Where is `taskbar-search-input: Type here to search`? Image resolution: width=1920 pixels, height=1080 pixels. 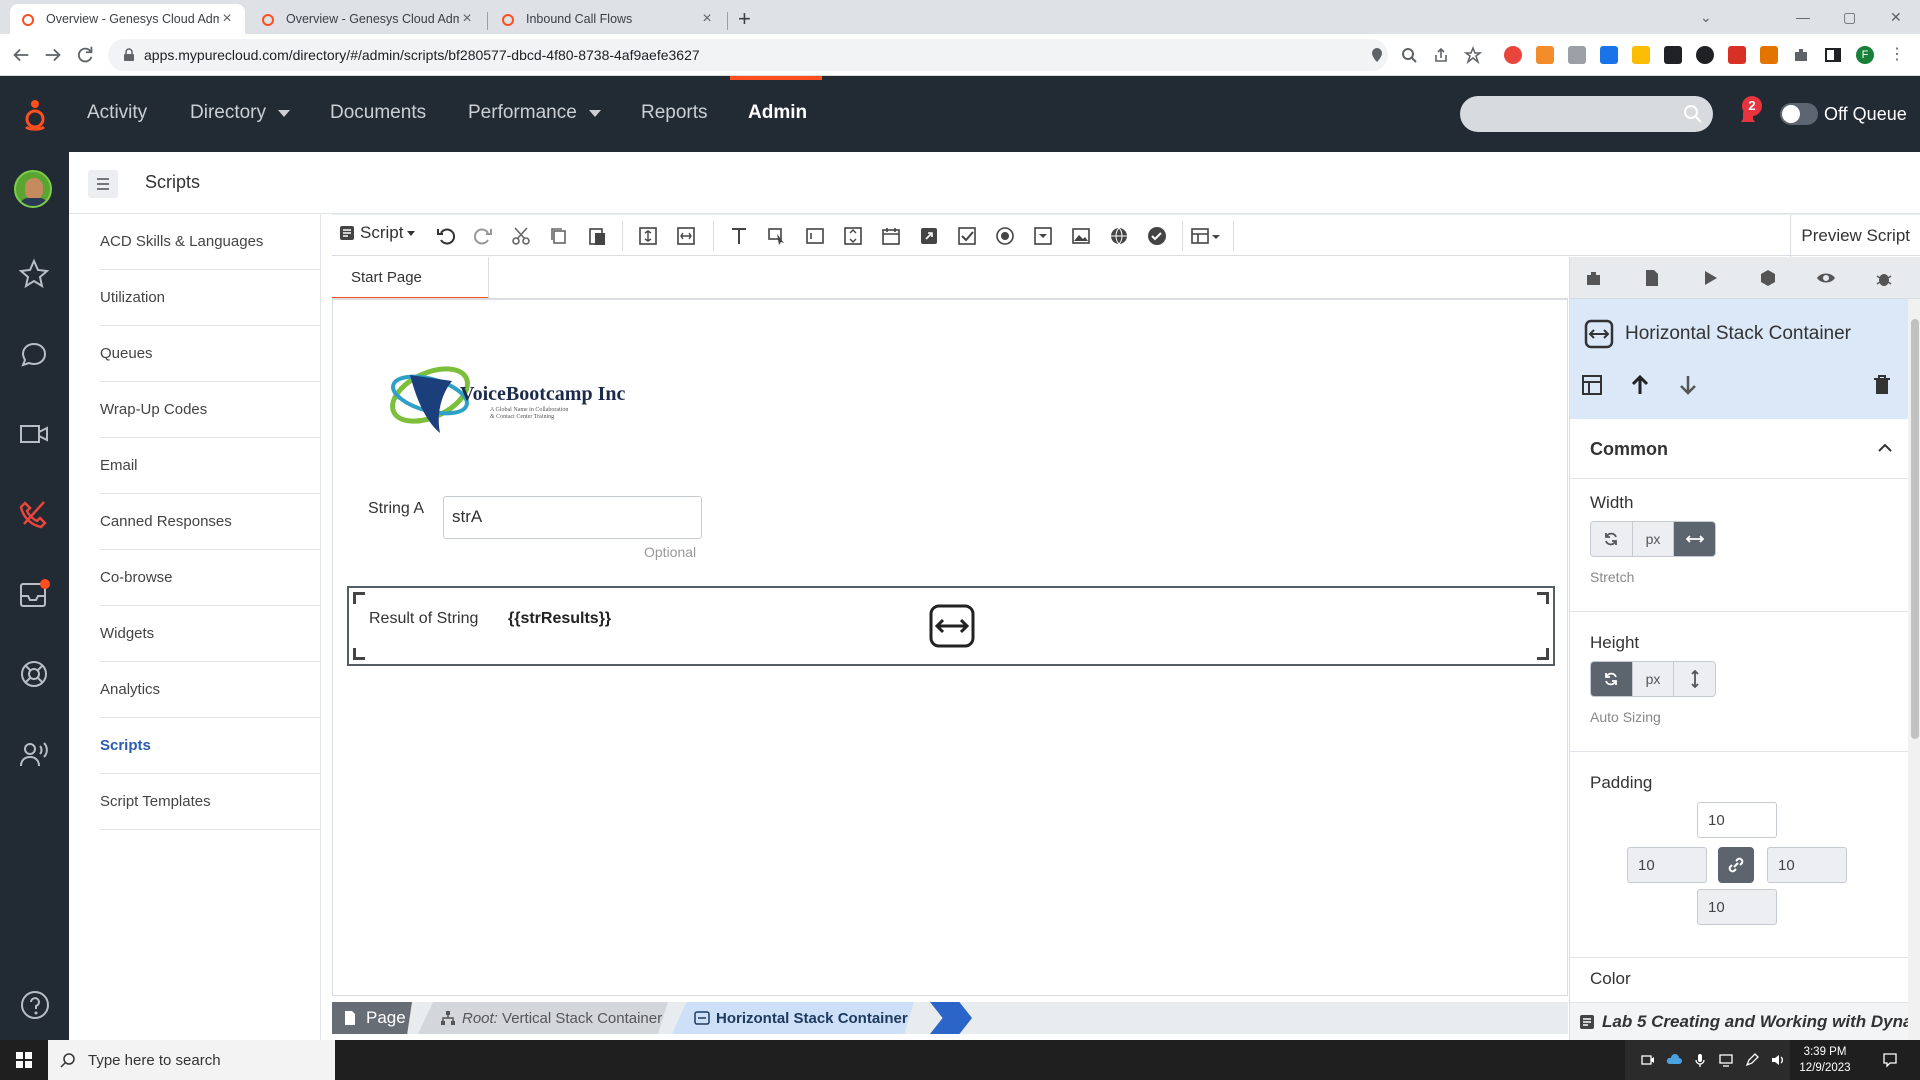 taskbar-search-input: Type here to search is located at coordinates (191, 1060).